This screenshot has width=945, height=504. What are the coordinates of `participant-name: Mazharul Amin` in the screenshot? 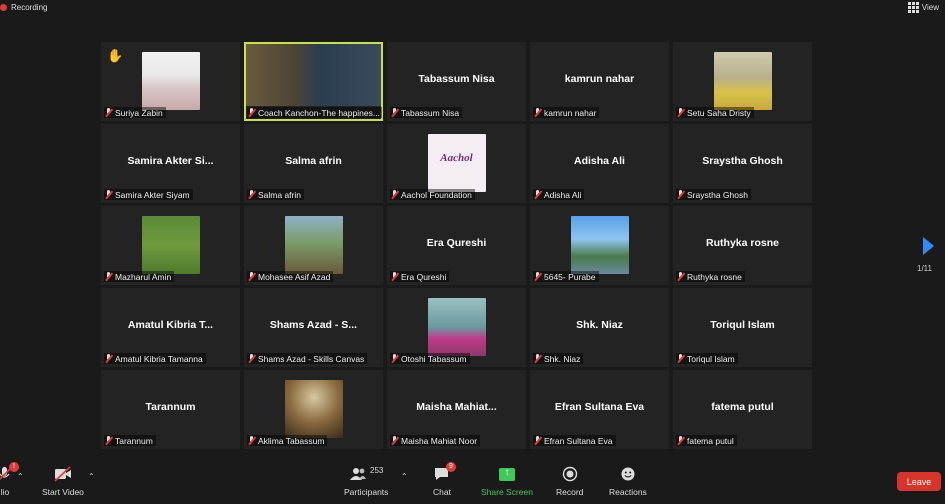 It's located at (143, 276).